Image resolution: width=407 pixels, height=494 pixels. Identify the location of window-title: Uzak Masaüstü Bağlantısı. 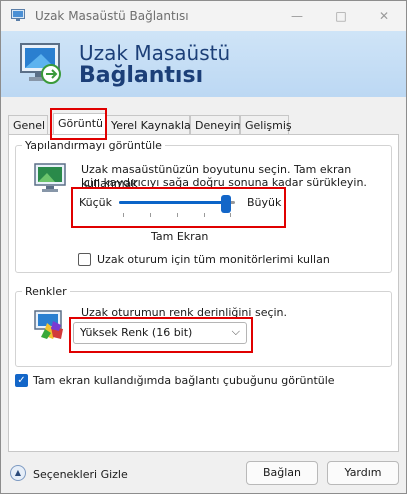
(112, 16).